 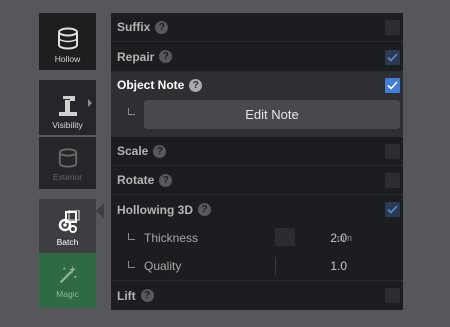 I want to click on exterior-tool-button: Exterior, so click(x=67, y=163).